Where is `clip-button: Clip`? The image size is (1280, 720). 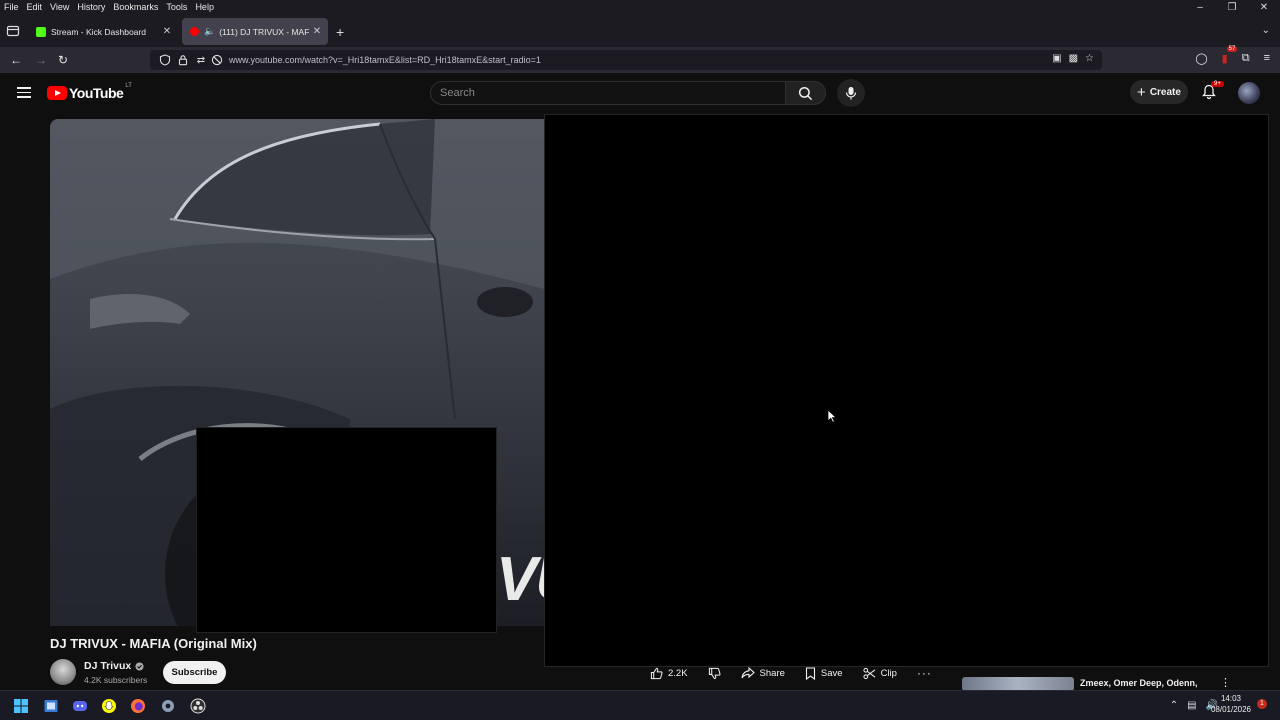
clip-button: Clip is located at coordinates (880, 673).